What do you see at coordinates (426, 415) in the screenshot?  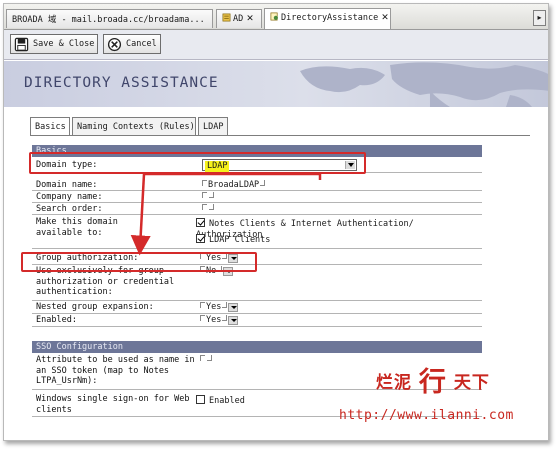 I see `watermark-url: http://www.ilanni.com` at bounding box center [426, 415].